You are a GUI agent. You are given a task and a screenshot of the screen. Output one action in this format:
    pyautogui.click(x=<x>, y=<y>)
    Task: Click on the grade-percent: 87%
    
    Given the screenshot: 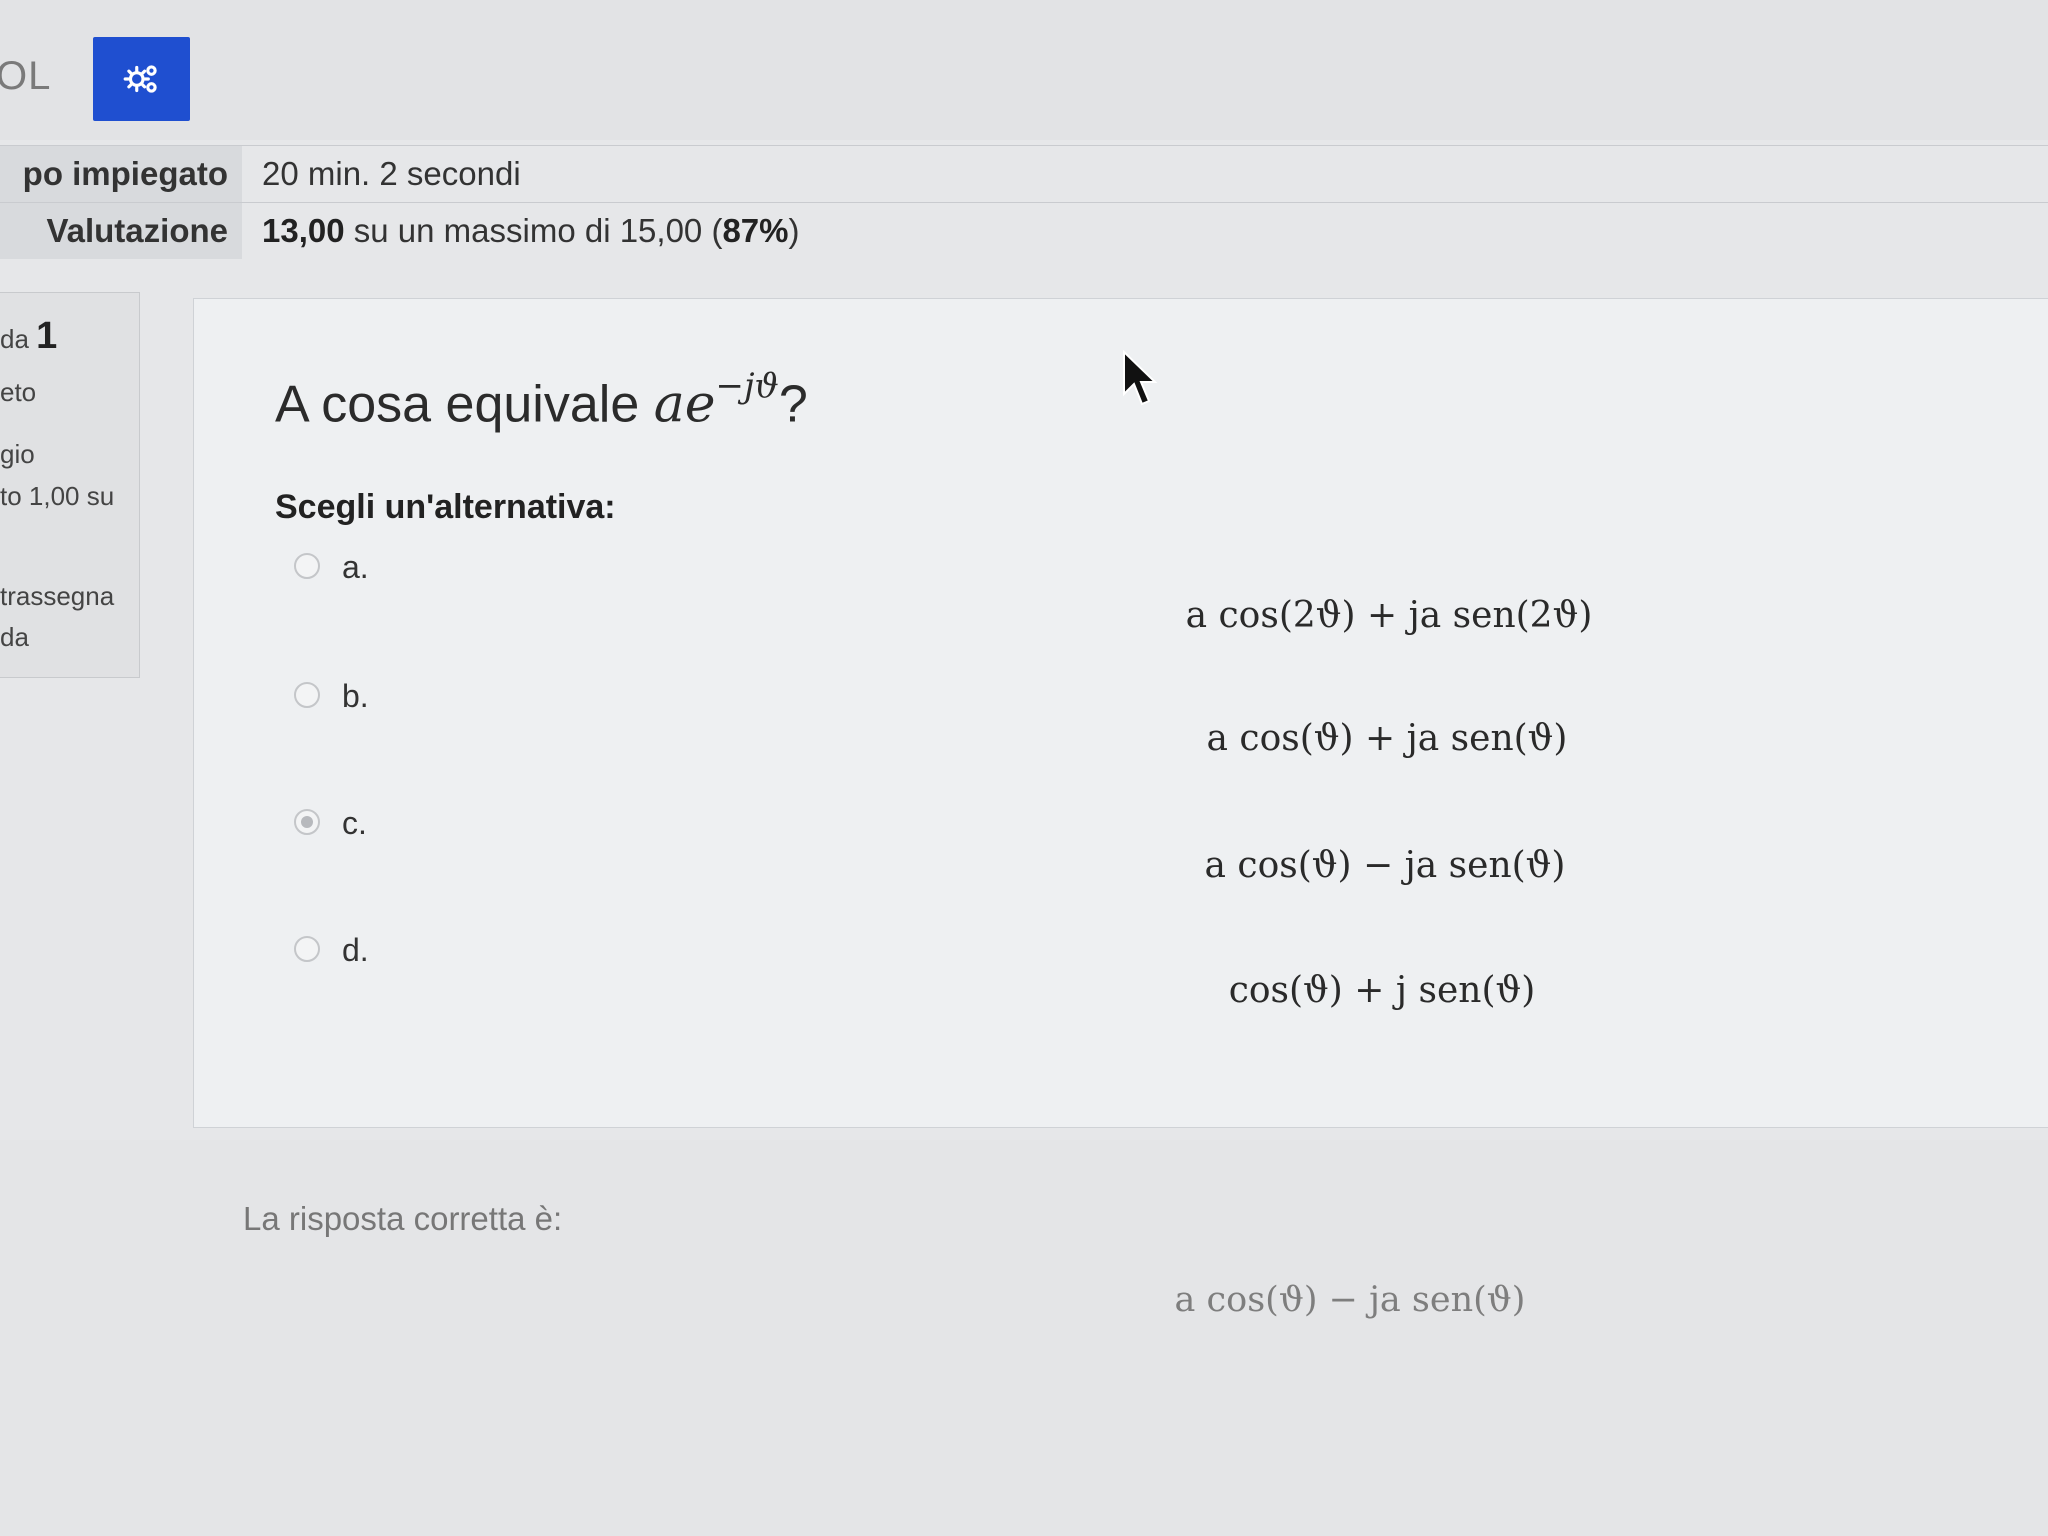 What is the action you would take?
    pyautogui.click(x=755, y=230)
    